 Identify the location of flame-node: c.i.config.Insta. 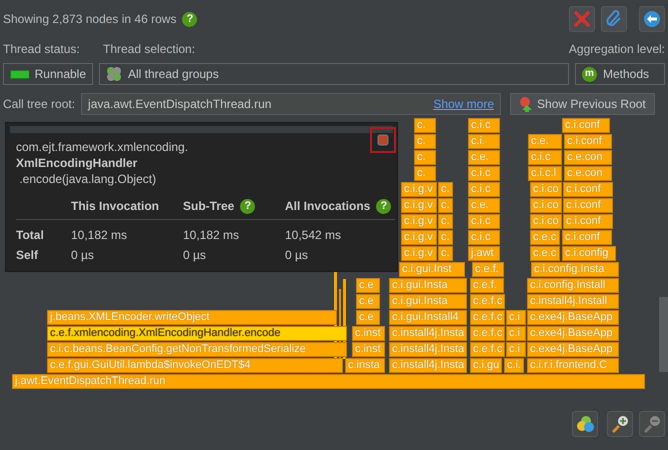
(575, 269).